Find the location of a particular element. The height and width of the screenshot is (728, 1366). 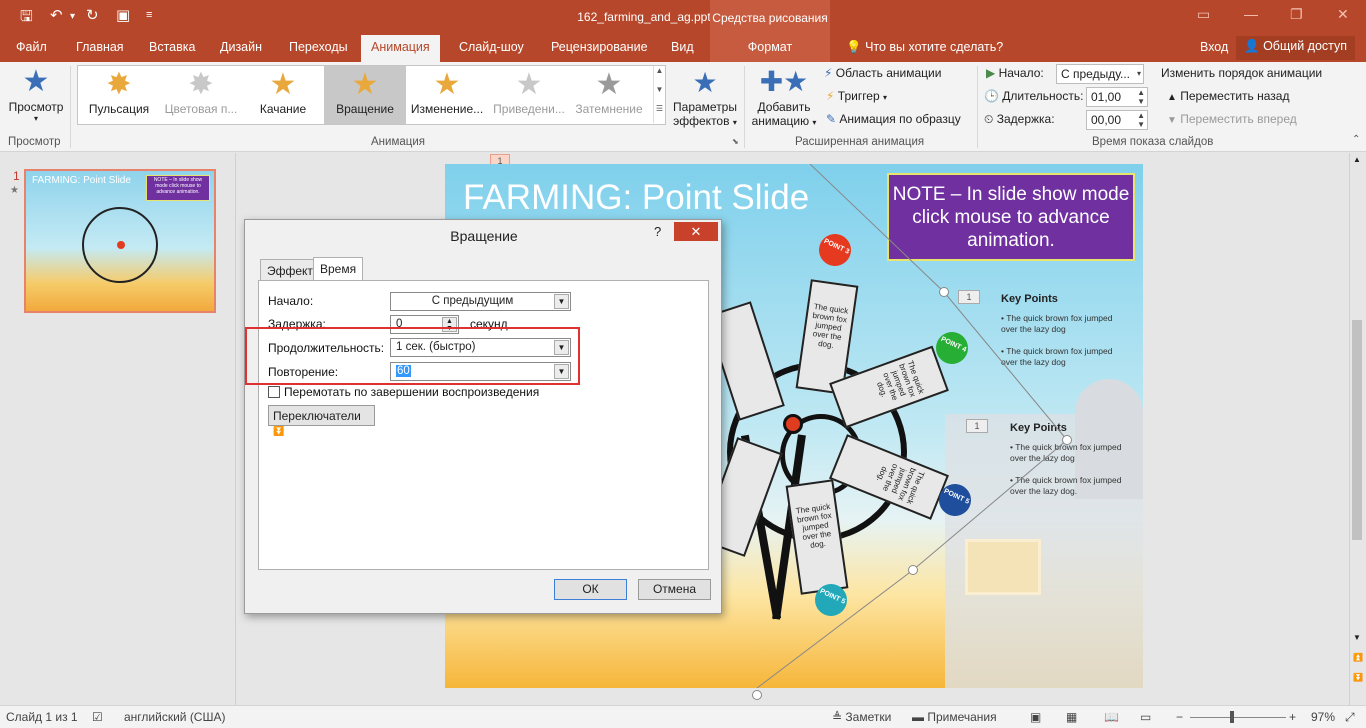

triggers-button: Переключатели ⏬ is located at coordinates (321, 420).